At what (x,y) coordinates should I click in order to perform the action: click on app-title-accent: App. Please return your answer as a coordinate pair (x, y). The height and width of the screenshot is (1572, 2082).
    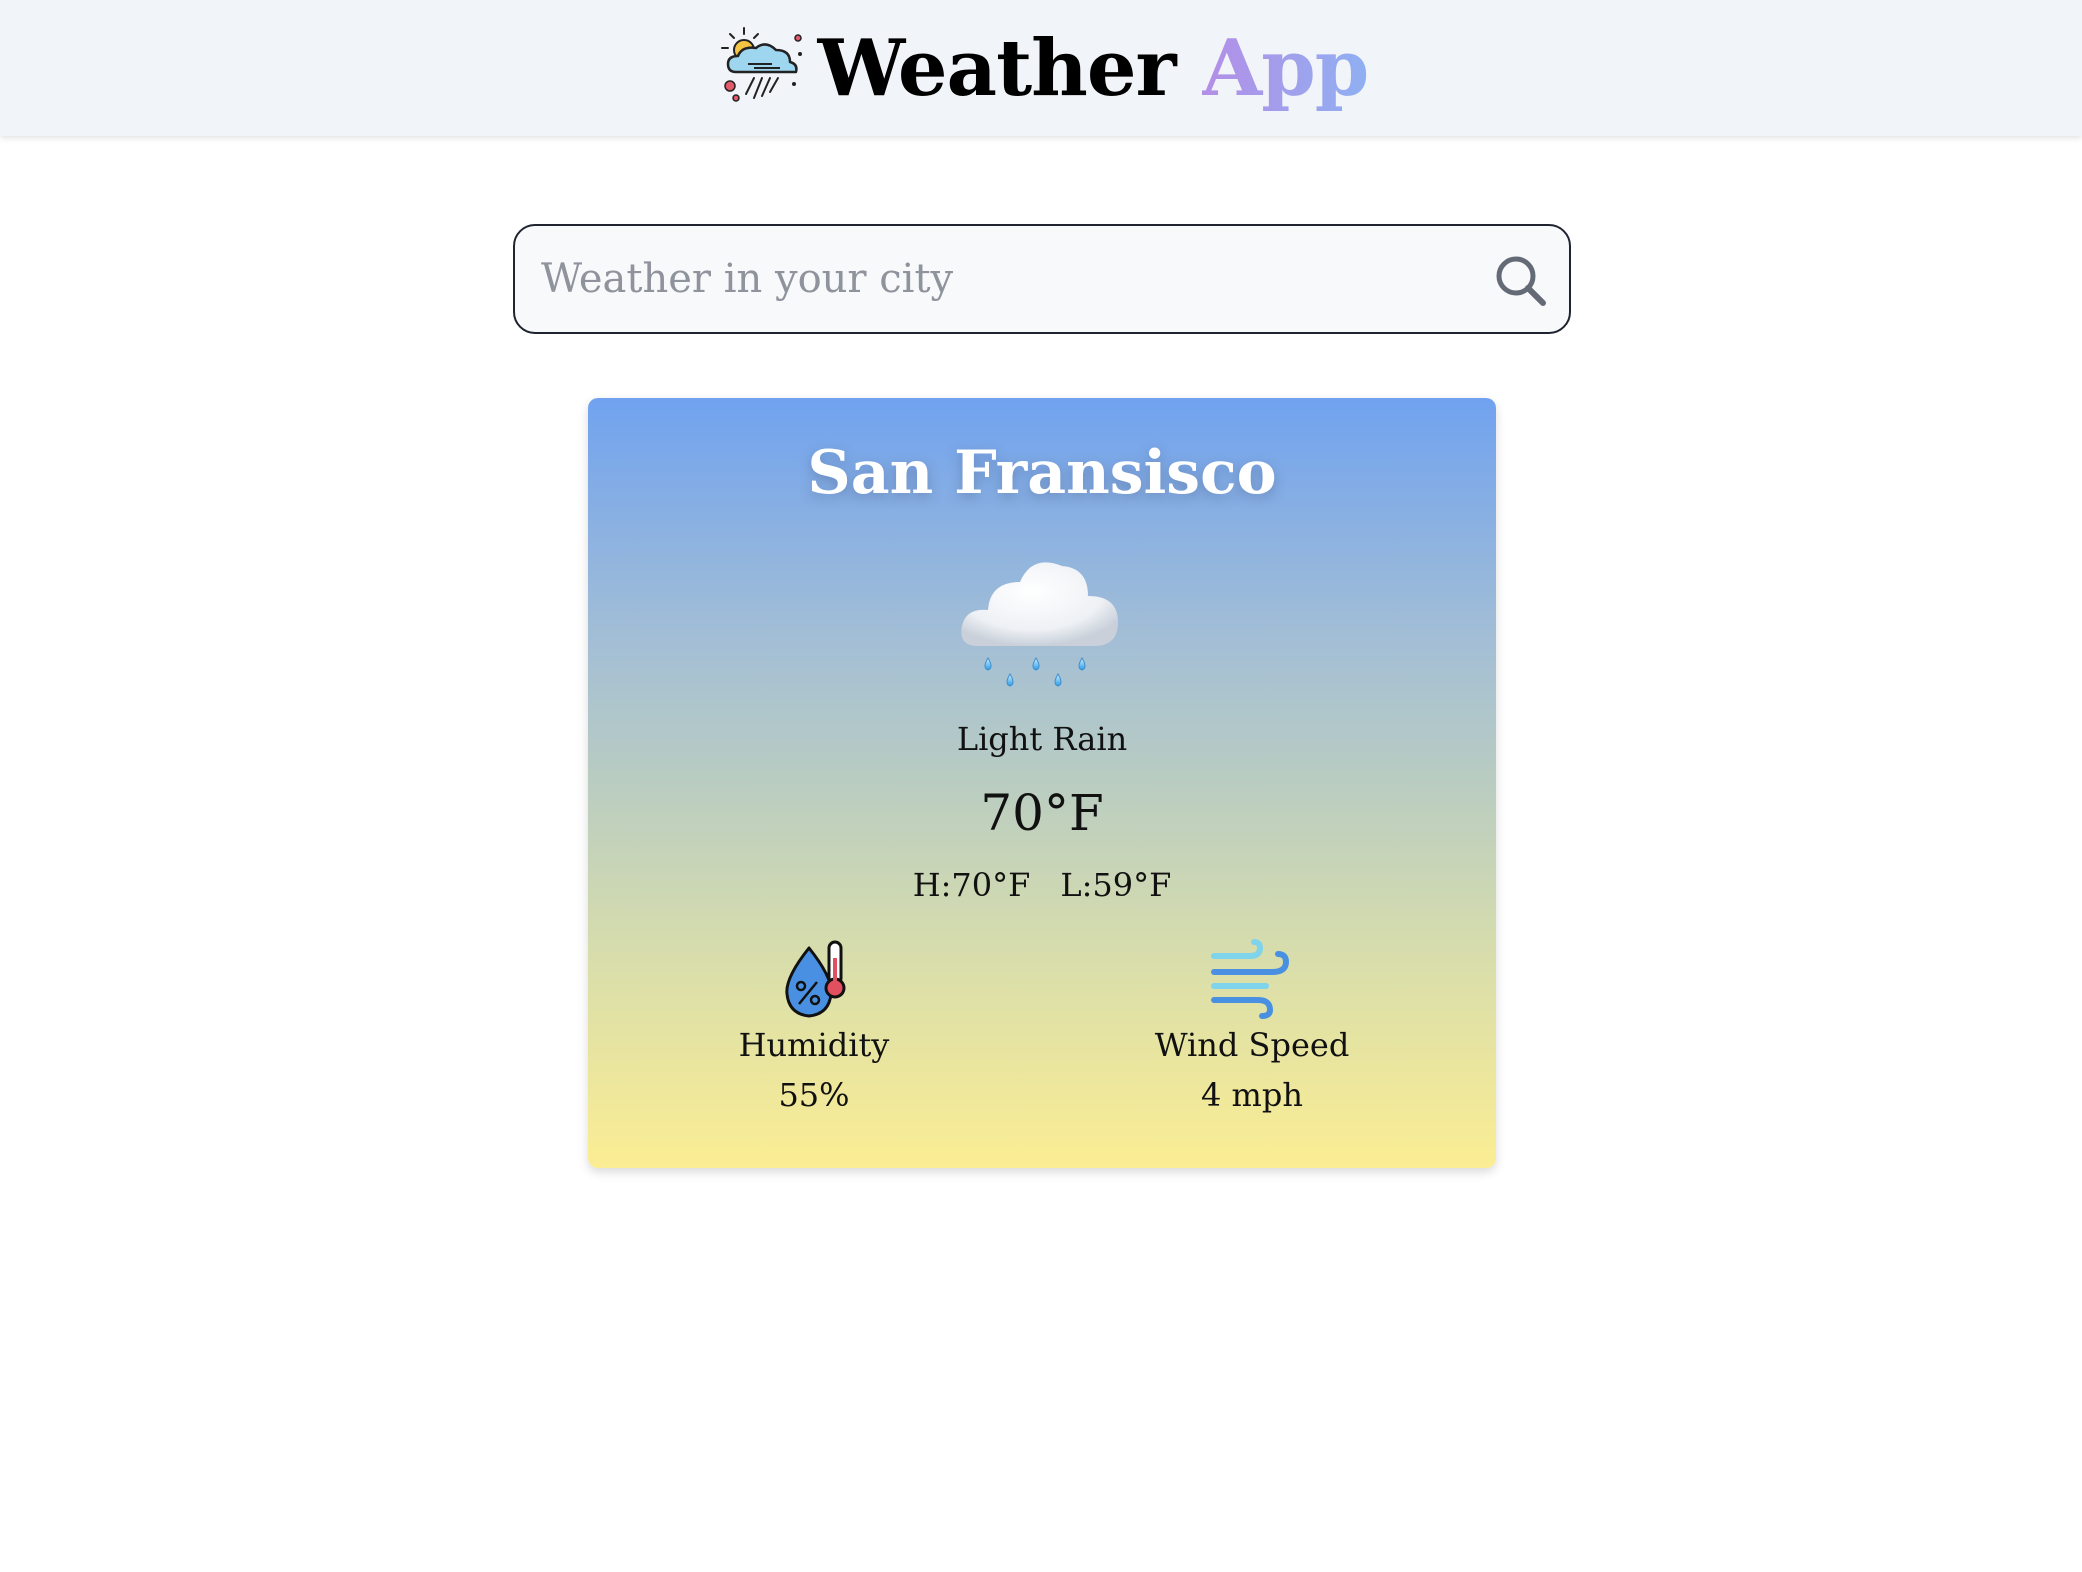
    Looking at the image, I should click on (1285, 68).